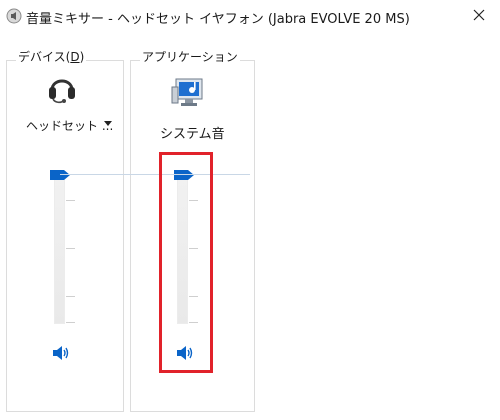 This screenshot has height=420, width=500. I want to click on peak-level-line, so click(155, 174).